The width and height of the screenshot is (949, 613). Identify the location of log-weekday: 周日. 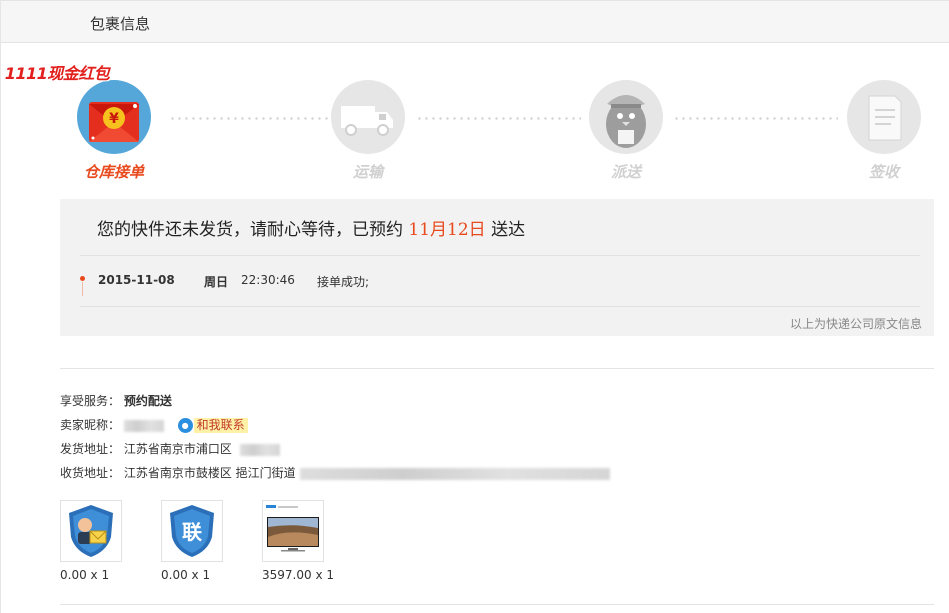
(216, 282).